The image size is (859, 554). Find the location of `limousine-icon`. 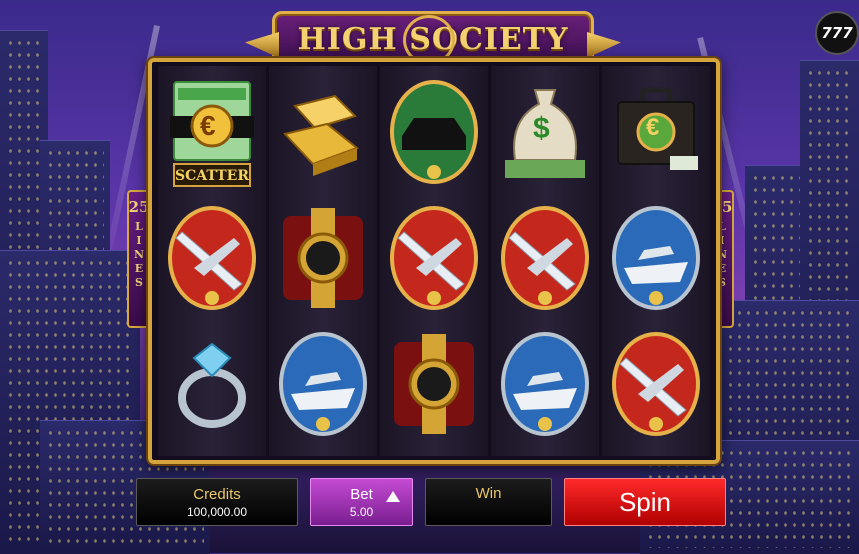

limousine-icon is located at coordinates (434, 132).